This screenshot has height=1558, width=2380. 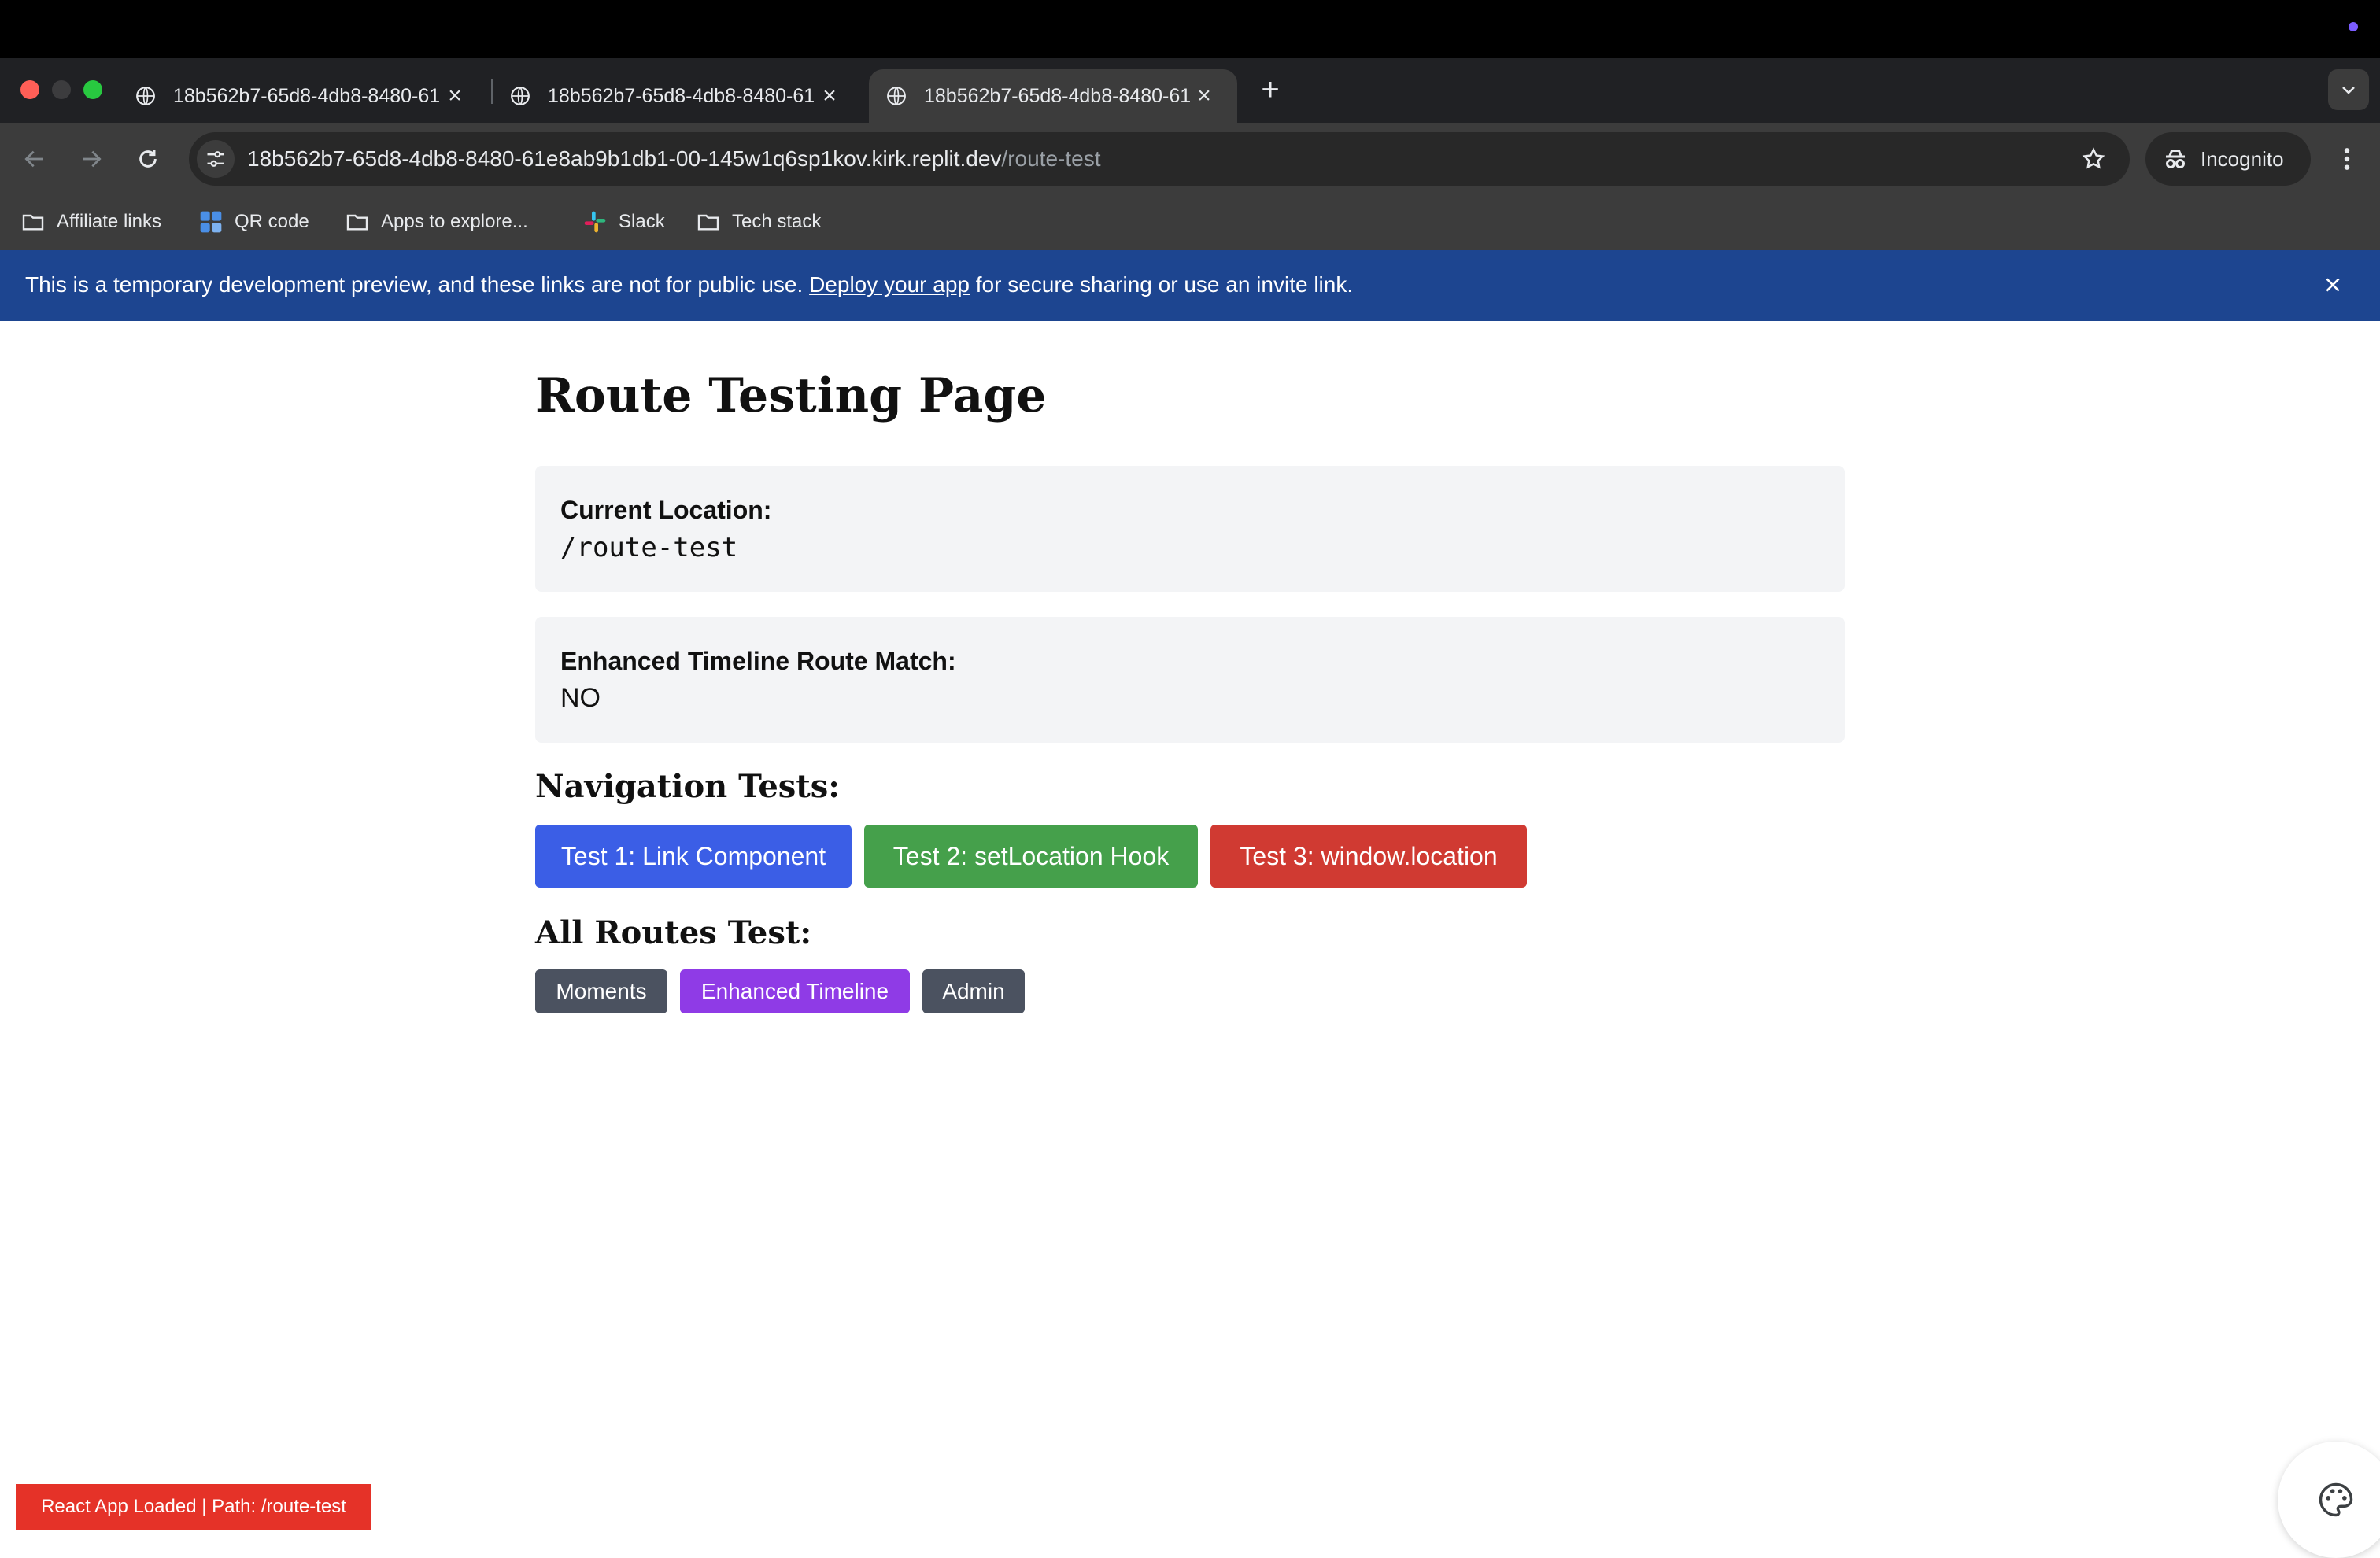 I want to click on slack-icon, so click(x=595, y=222).